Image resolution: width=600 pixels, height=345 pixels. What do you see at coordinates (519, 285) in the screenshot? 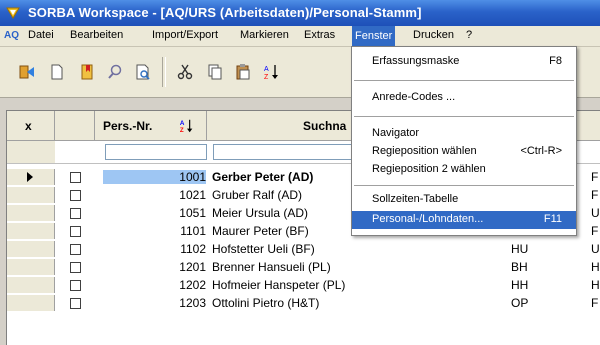
I see `cell-kurzzeichen: HH` at bounding box center [519, 285].